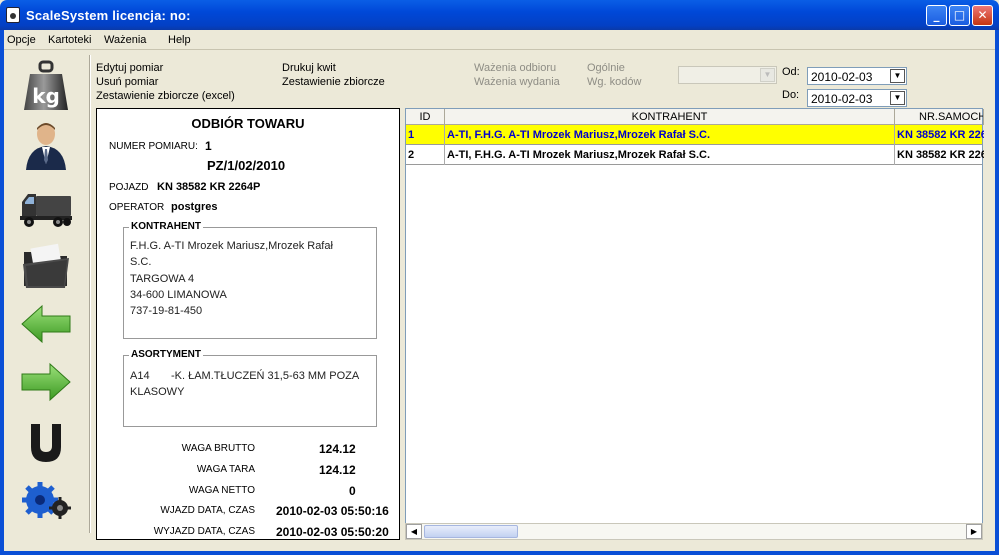 This screenshot has width=999, height=555. I want to click on sidebar-operator-button, so click(46, 146).